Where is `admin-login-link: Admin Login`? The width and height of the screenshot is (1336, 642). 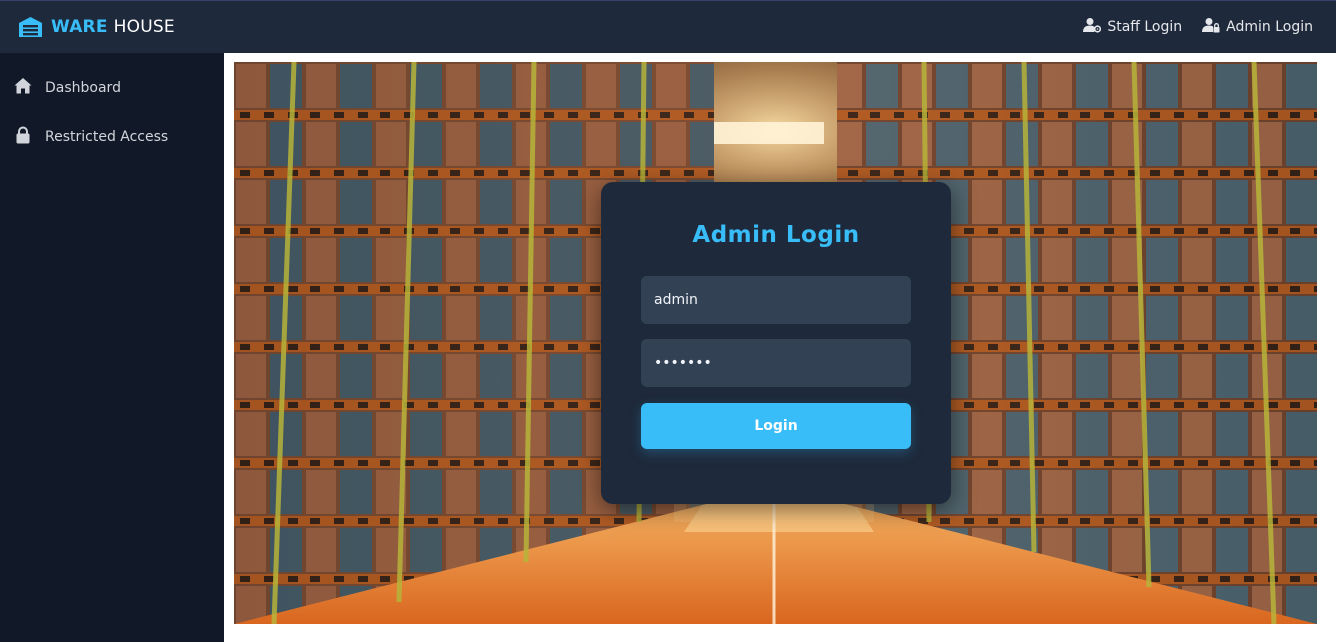
admin-login-link: Admin Login is located at coordinates (1257, 27).